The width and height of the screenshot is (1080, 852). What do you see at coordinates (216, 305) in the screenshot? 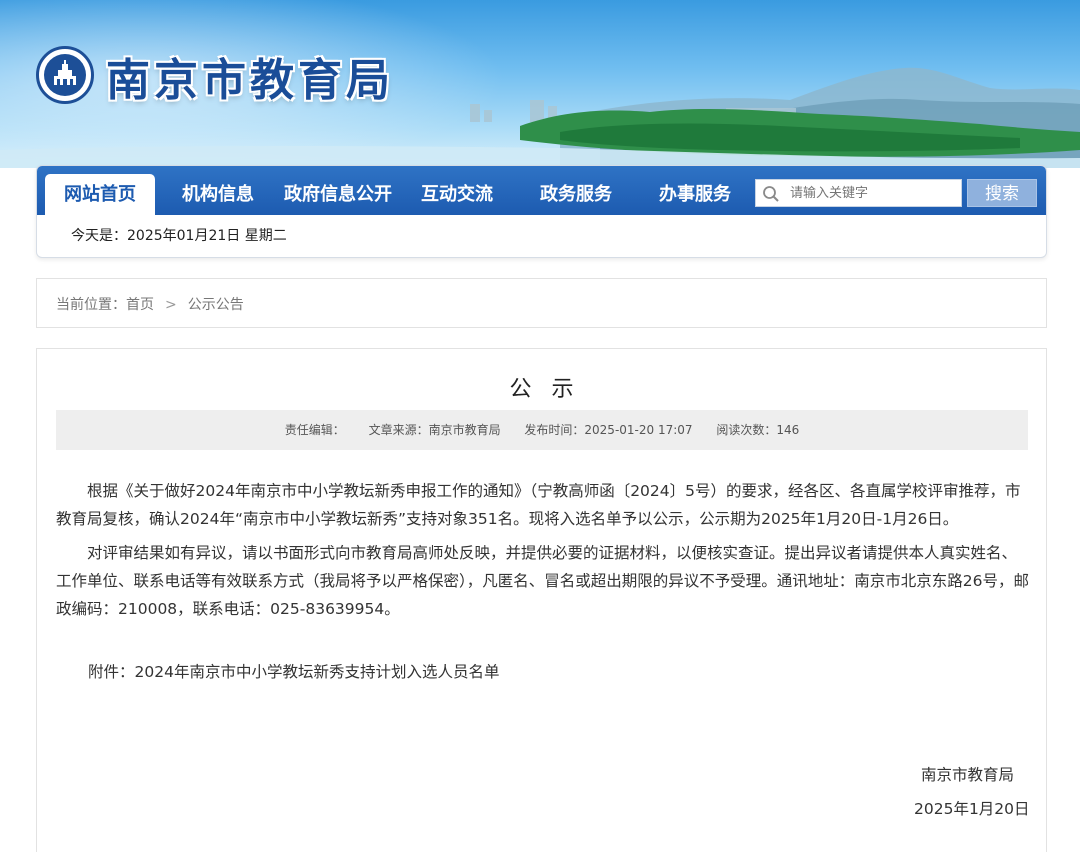
I see `breadcrumb-current-link: 公示公告` at bounding box center [216, 305].